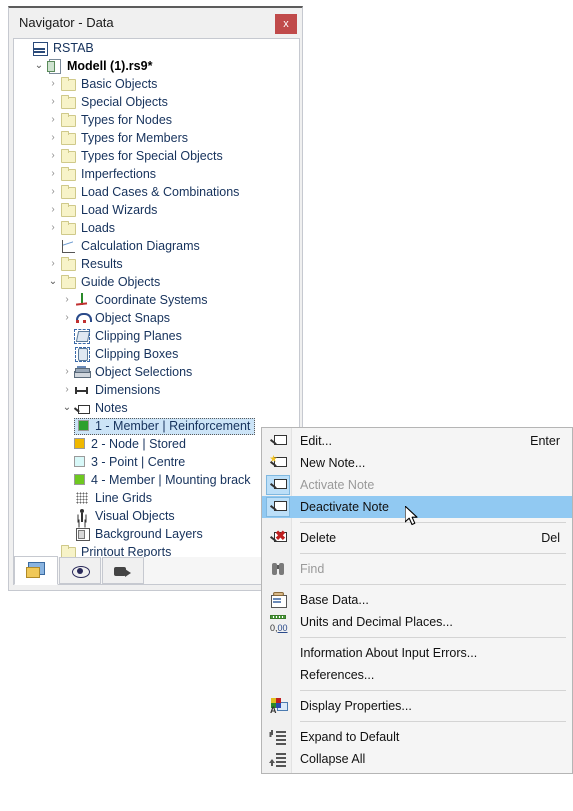  Describe the element at coordinates (156, 120) in the screenshot. I see `tree-item-types-for-nodes: › Types for Nodes` at that location.